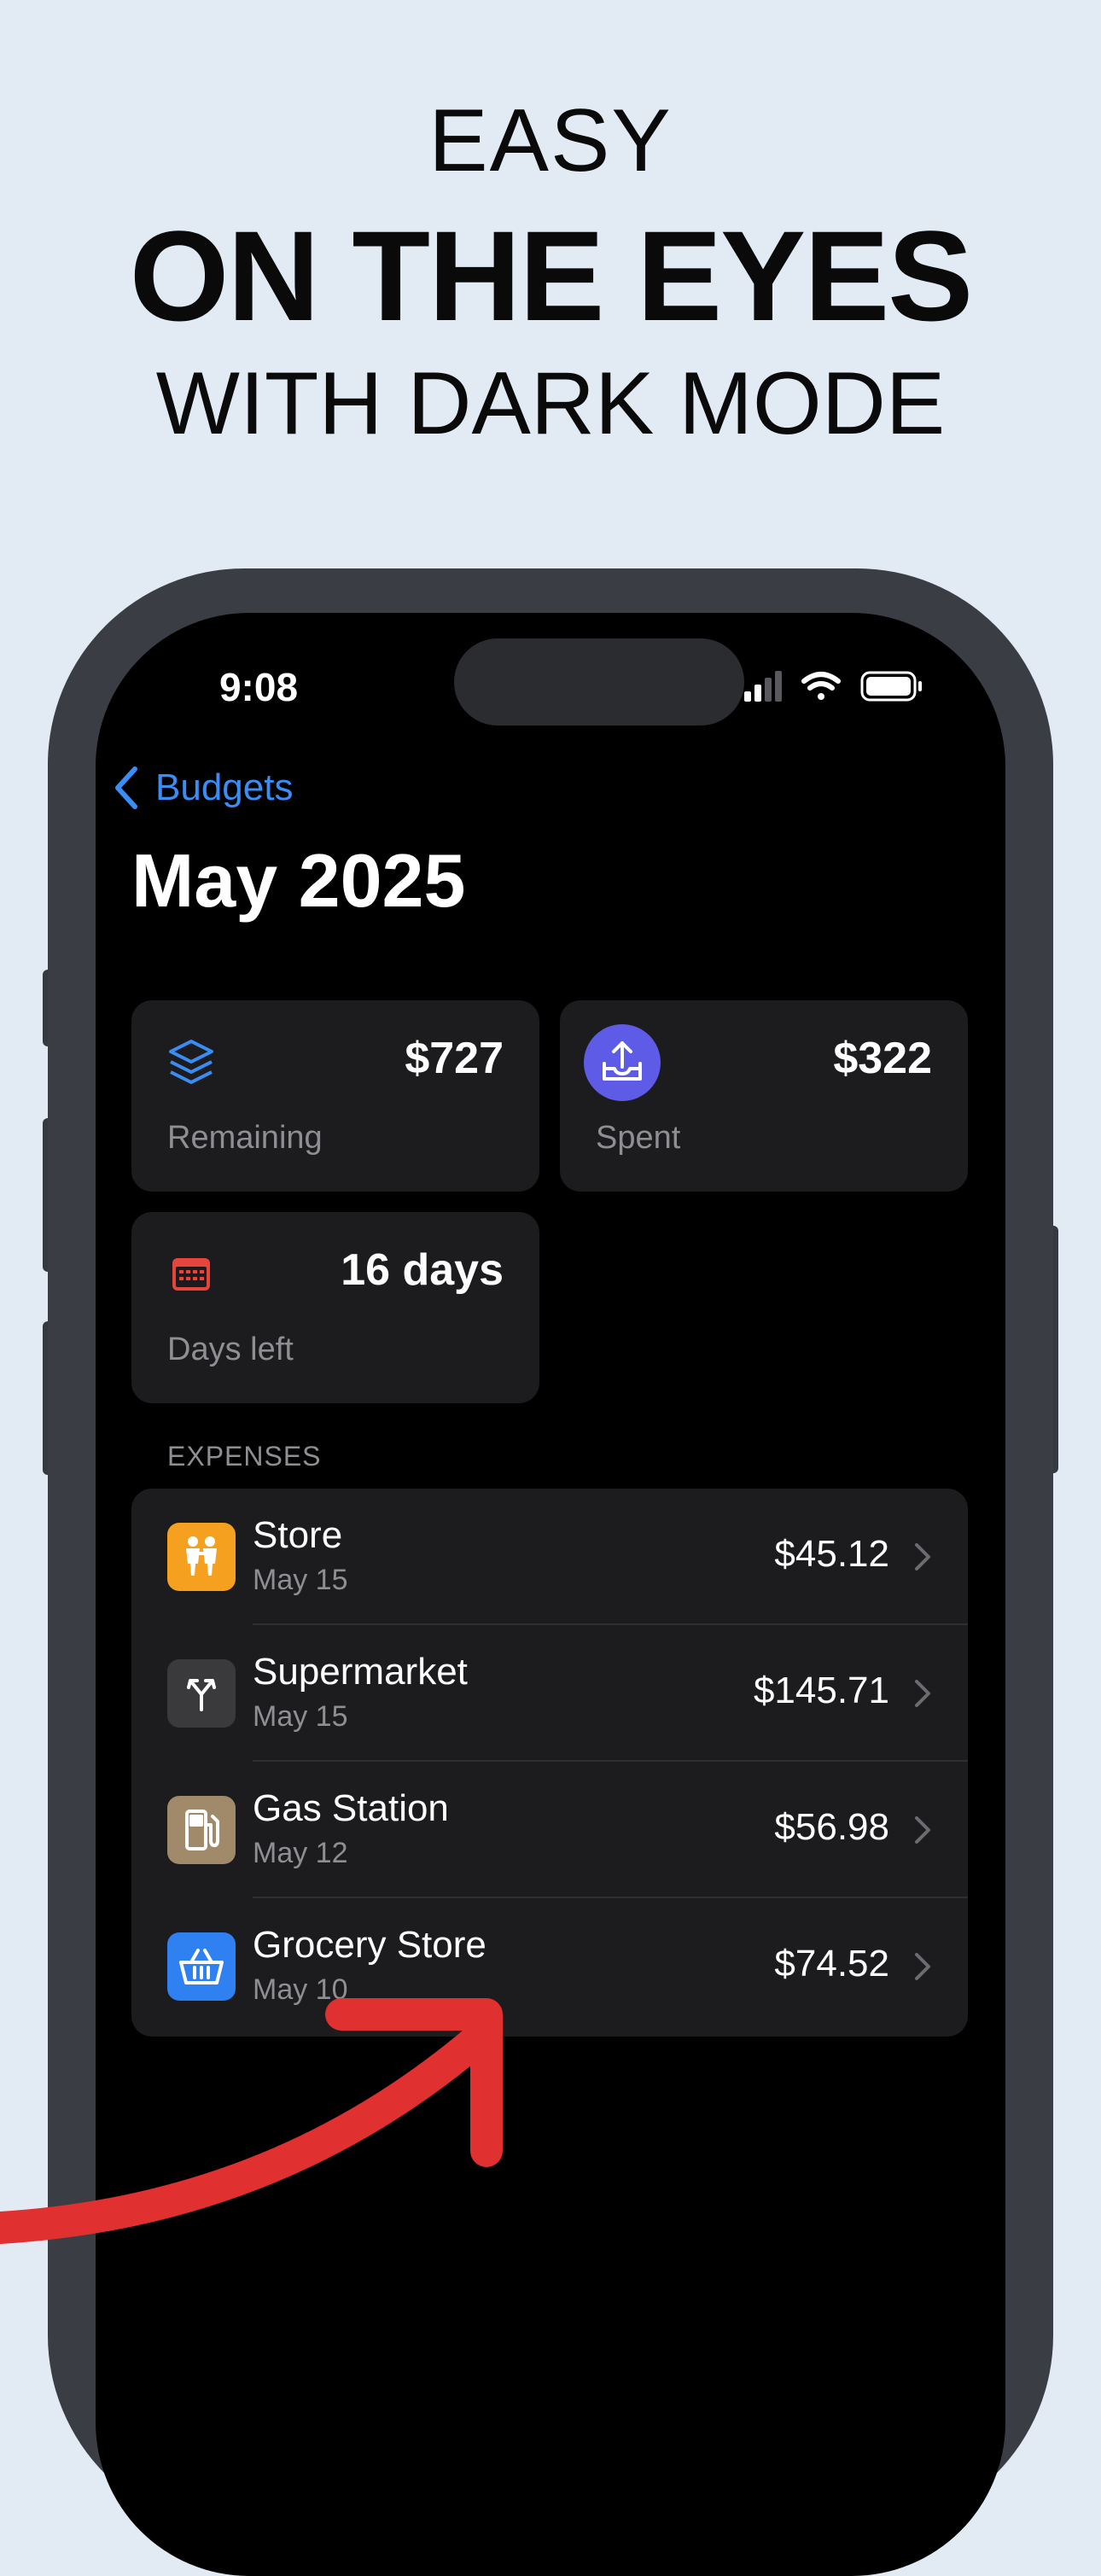 This screenshot has height=2576, width=1101. I want to click on expense-date: May 12, so click(300, 1853).